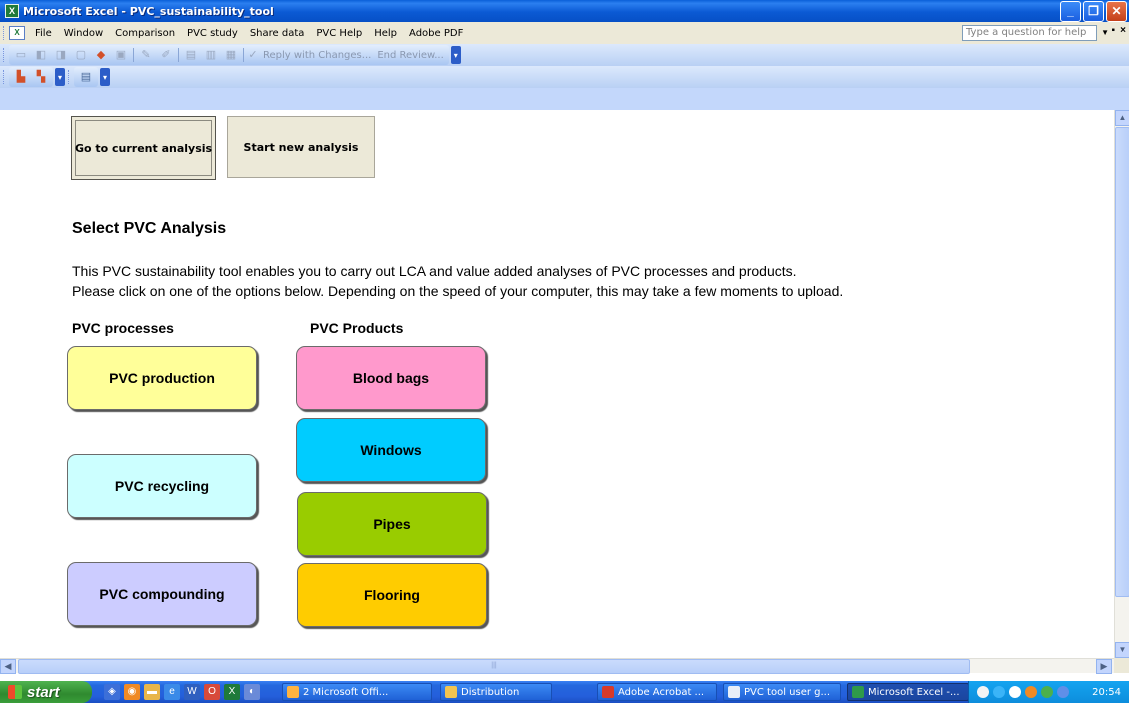  I want to click on blood-bags-button: Blood bags, so click(391, 378).